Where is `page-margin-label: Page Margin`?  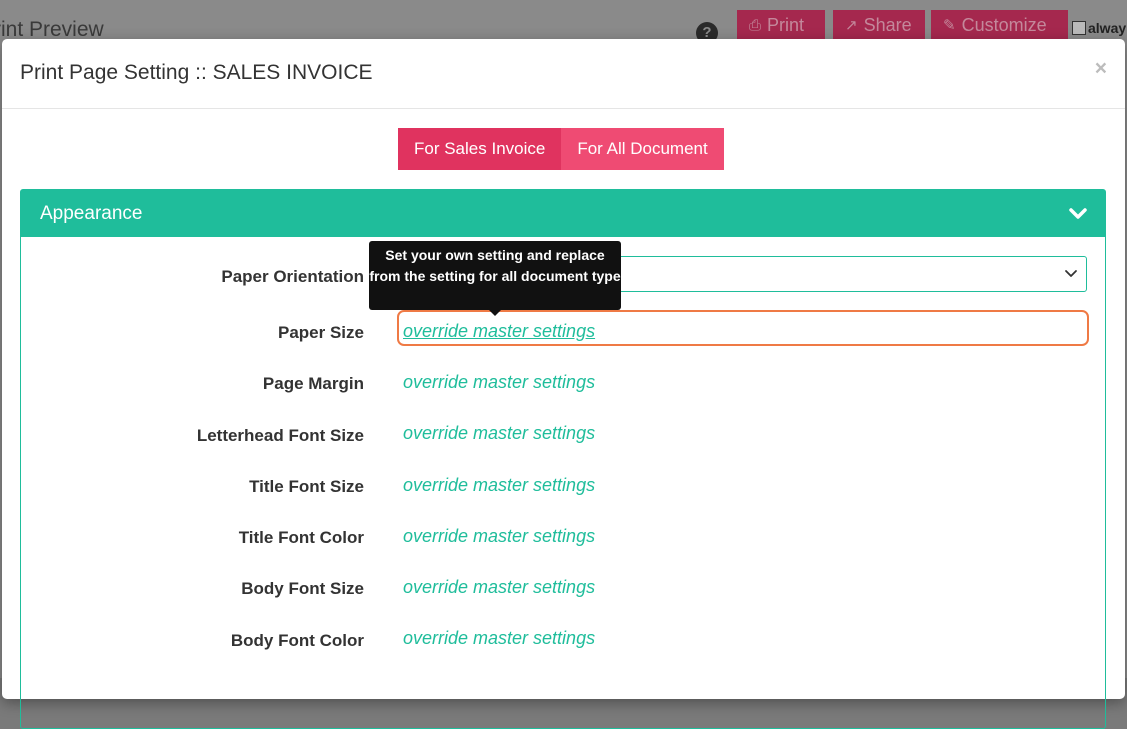
page-margin-label: Page Margin is located at coordinates (313, 383).